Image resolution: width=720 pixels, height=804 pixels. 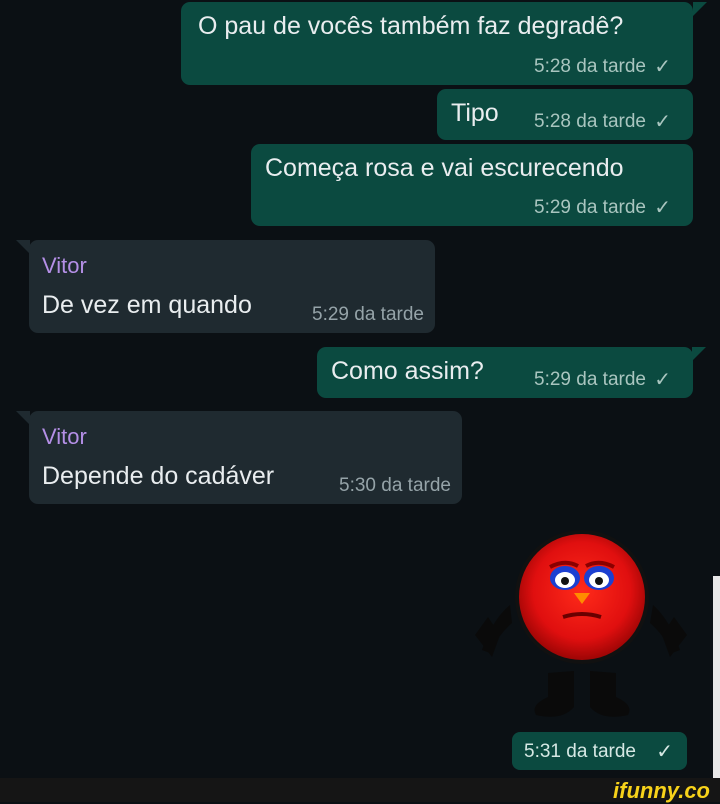 What do you see at coordinates (411, 26) in the screenshot?
I see `message-text: O pau de vocês também faz degradê?` at bounding box center [411, 26].